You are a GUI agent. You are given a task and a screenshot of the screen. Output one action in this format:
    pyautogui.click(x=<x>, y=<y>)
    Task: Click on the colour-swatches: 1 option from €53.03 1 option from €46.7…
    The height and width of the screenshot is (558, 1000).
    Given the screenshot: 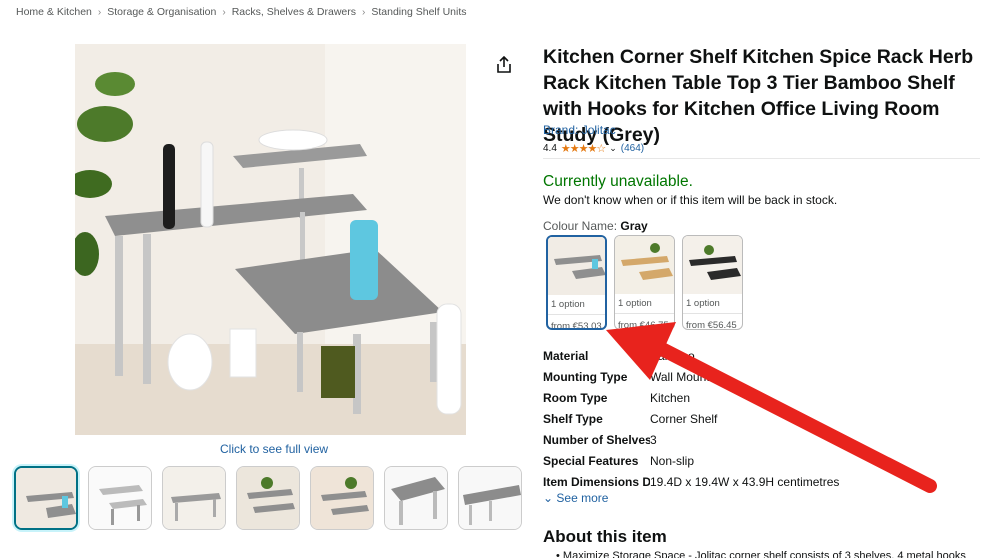 What is the action you would take?
    pyautogui.click(x=644, y=282)
    